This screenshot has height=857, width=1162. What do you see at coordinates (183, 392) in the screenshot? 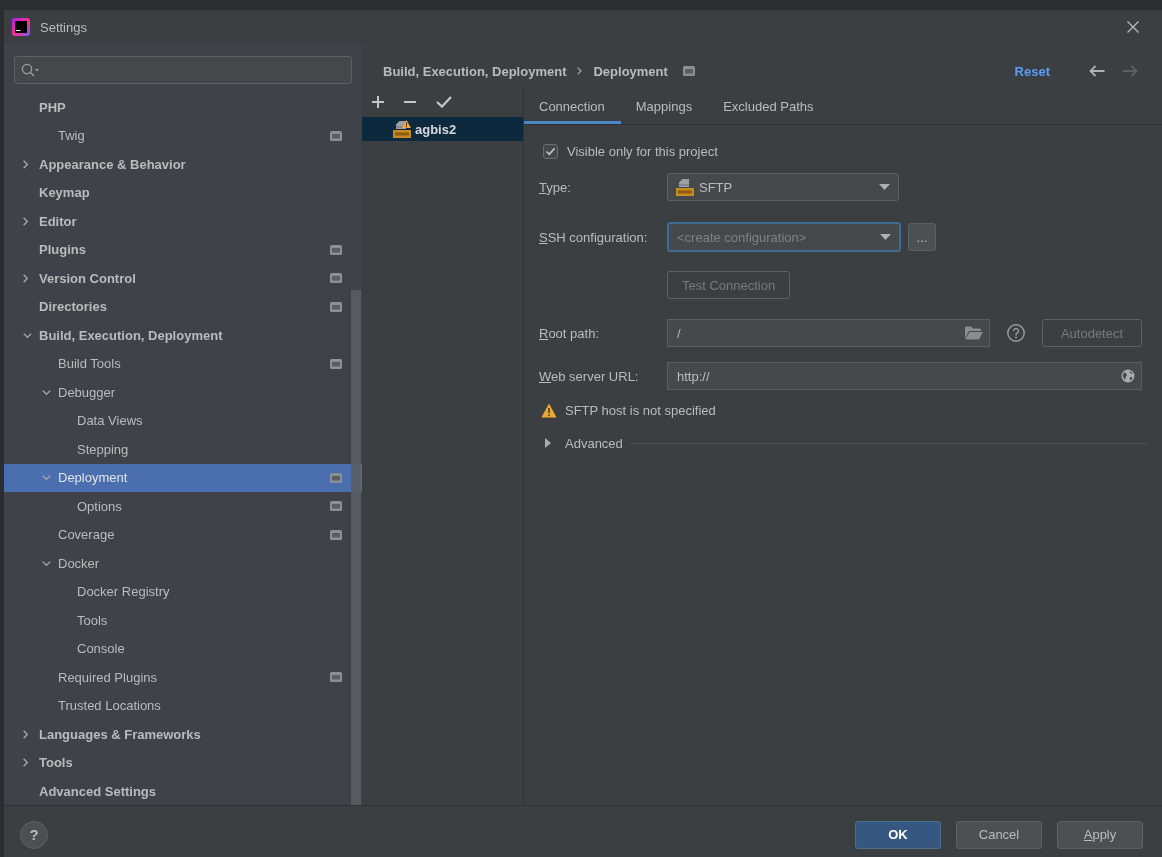
I see `tree-item: Debugger` at bounding box center [183, 392].